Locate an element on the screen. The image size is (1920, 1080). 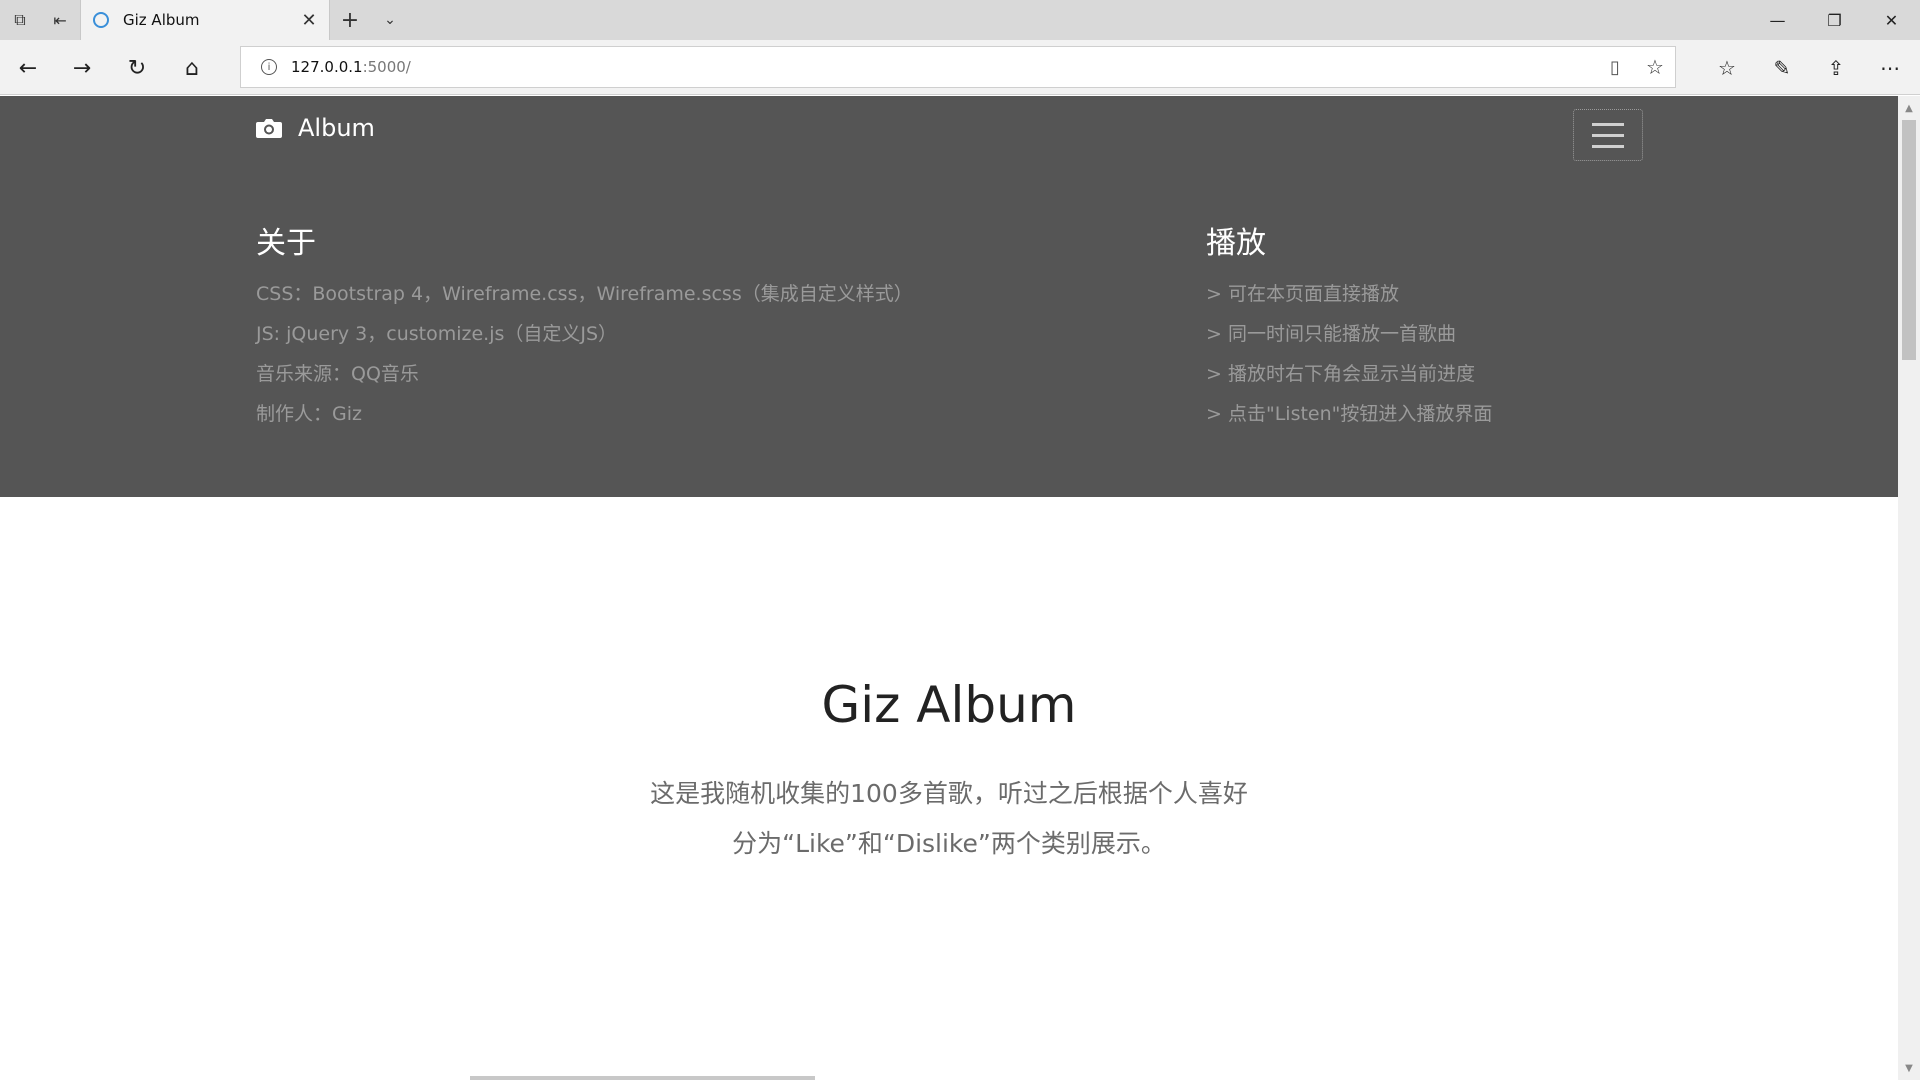
scroll-down-icon: ▼ is located at coordinates (1909, 1068).